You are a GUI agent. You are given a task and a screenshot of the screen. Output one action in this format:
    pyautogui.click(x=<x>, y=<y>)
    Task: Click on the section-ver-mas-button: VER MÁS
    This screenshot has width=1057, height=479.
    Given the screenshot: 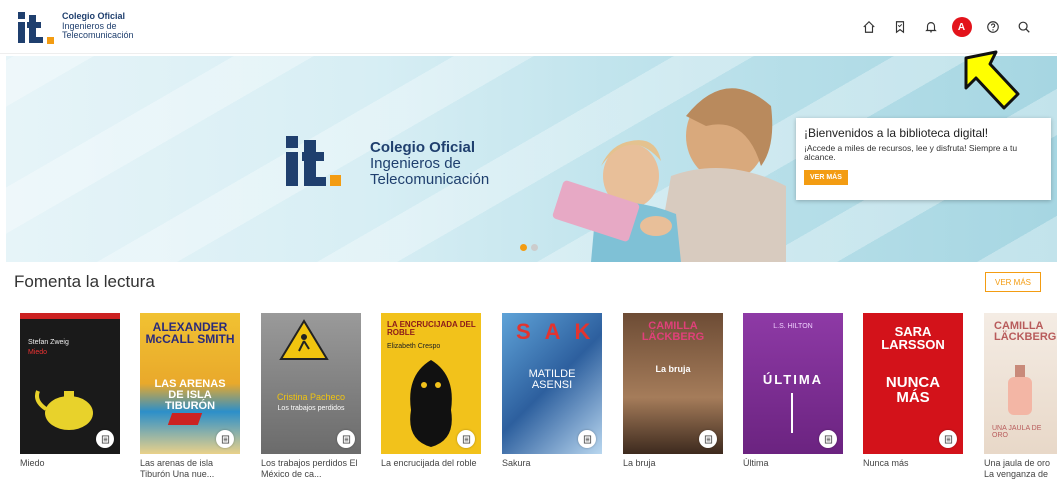 What is the action you would take?
    pyautogui.click(x=1013, y=282)
    